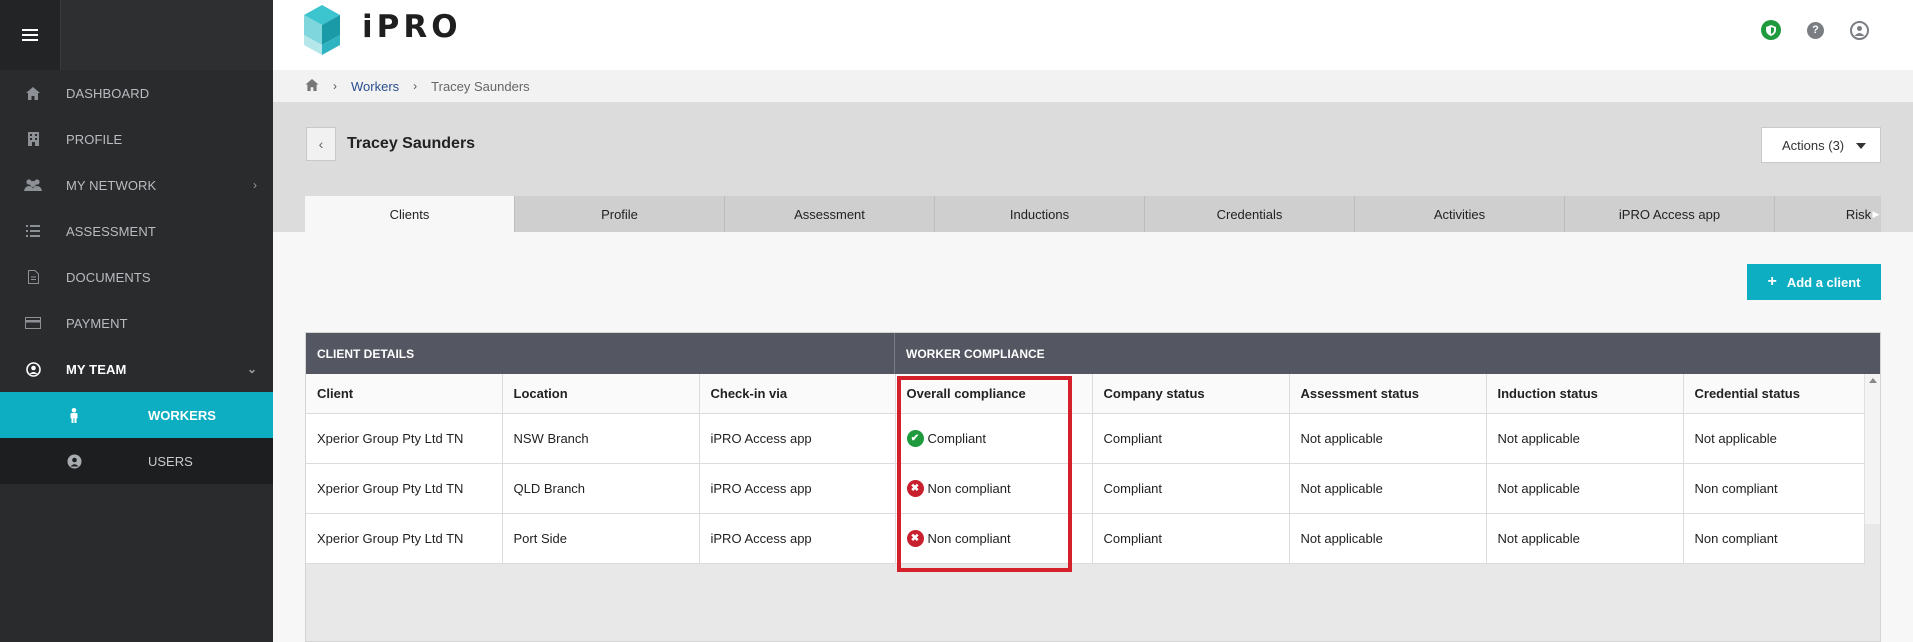  I want to click on breadcrumb: › Workers › Tracey Saunders, so click(1093, 86).